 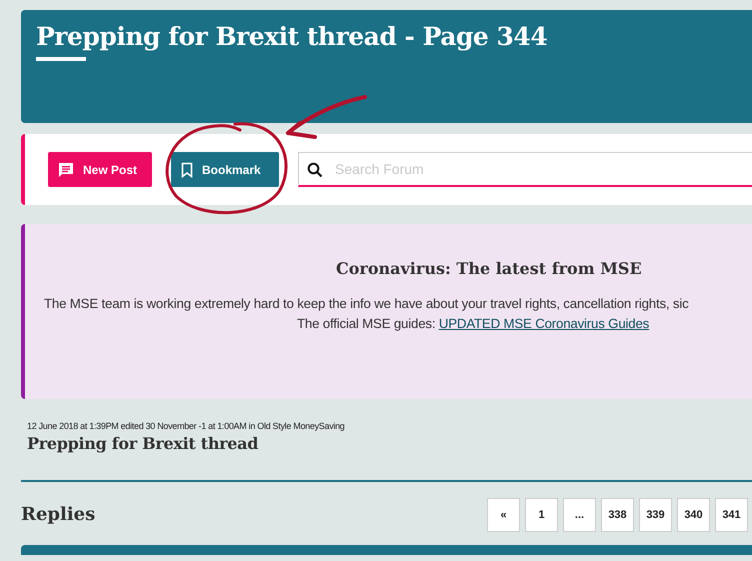 I want to click on bookmark-button: Bookmark, so click(x=225, y=169).